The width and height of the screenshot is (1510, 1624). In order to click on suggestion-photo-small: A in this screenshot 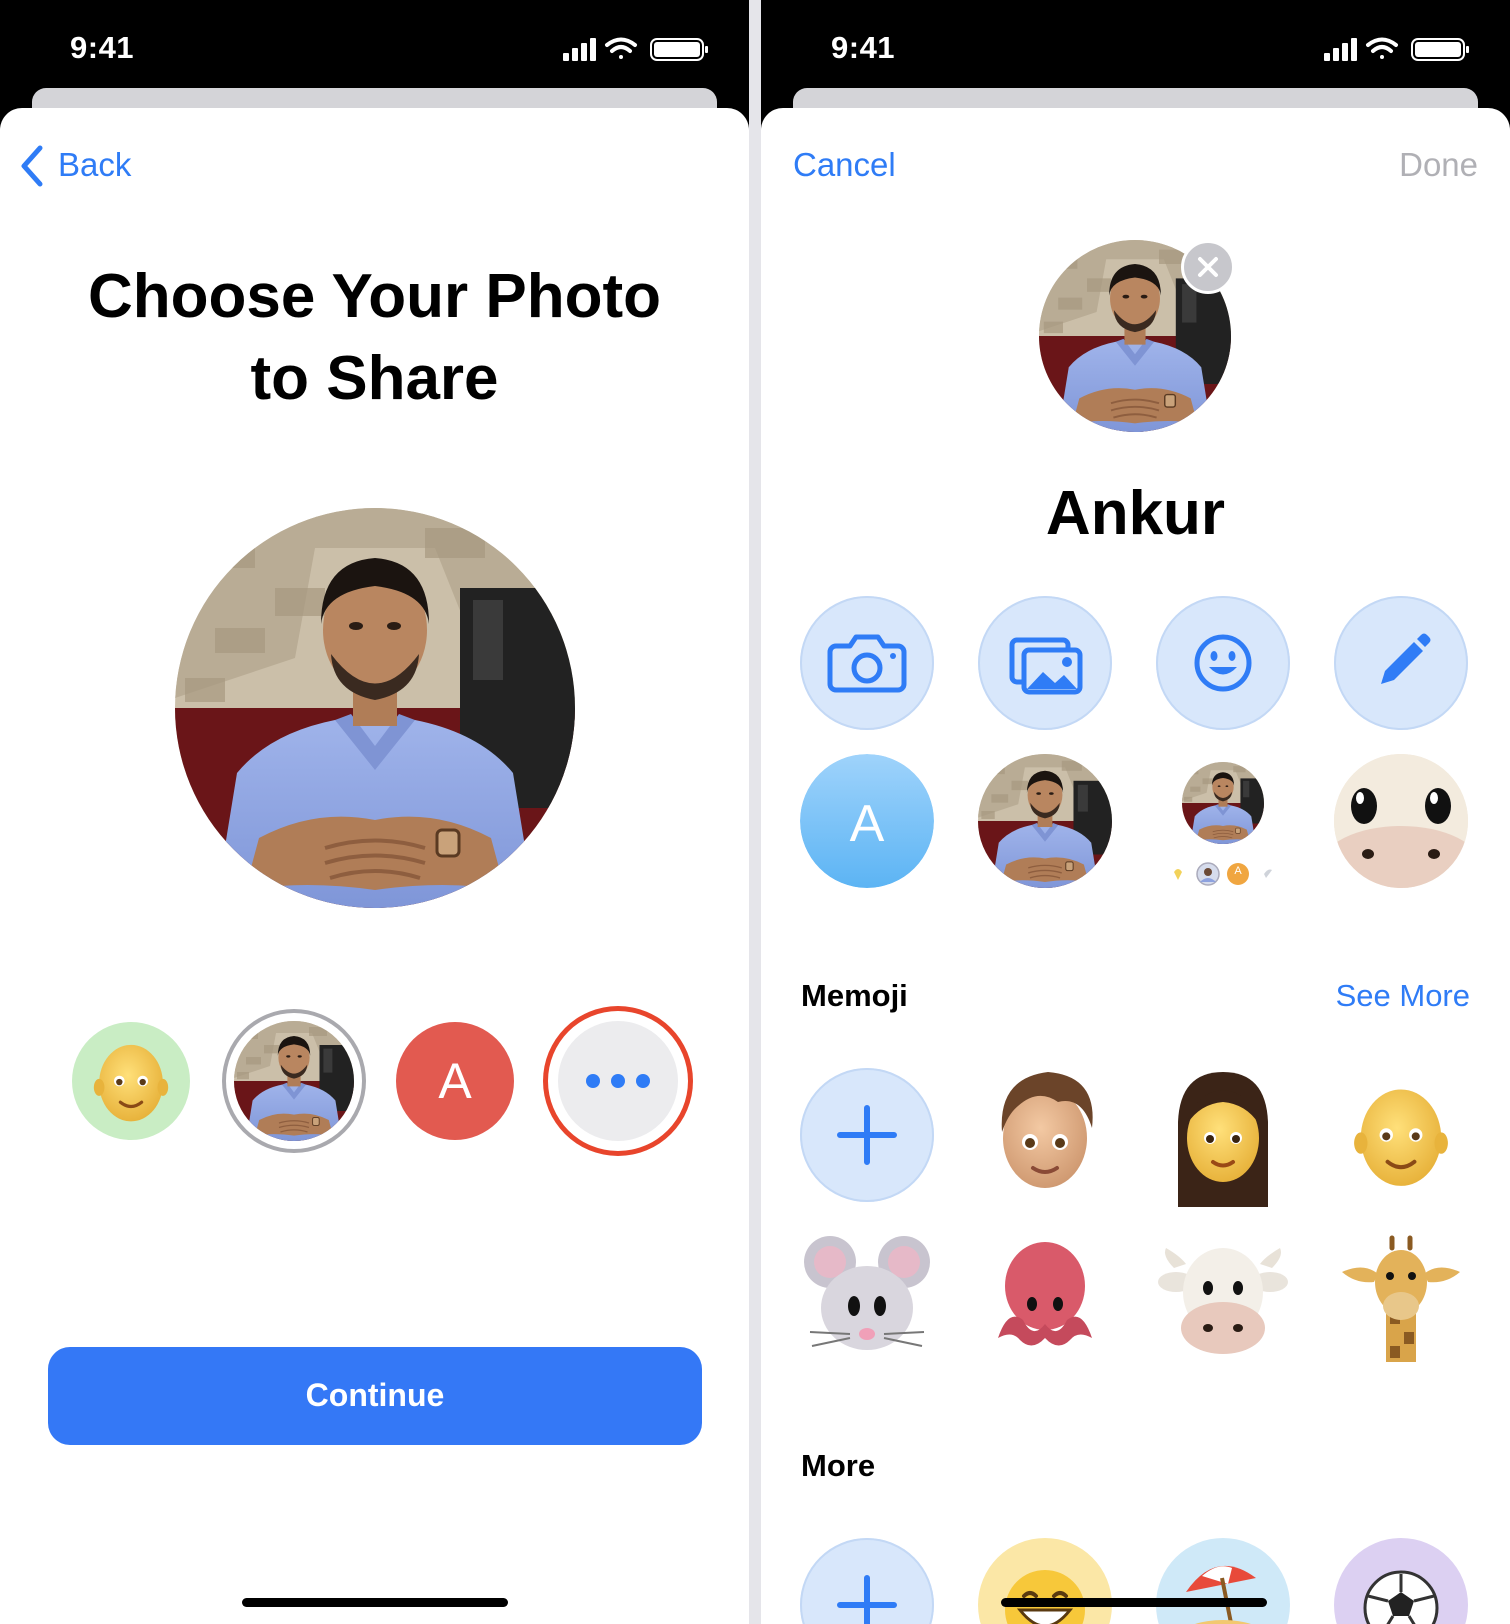, I will do `click(1223, 821)`.